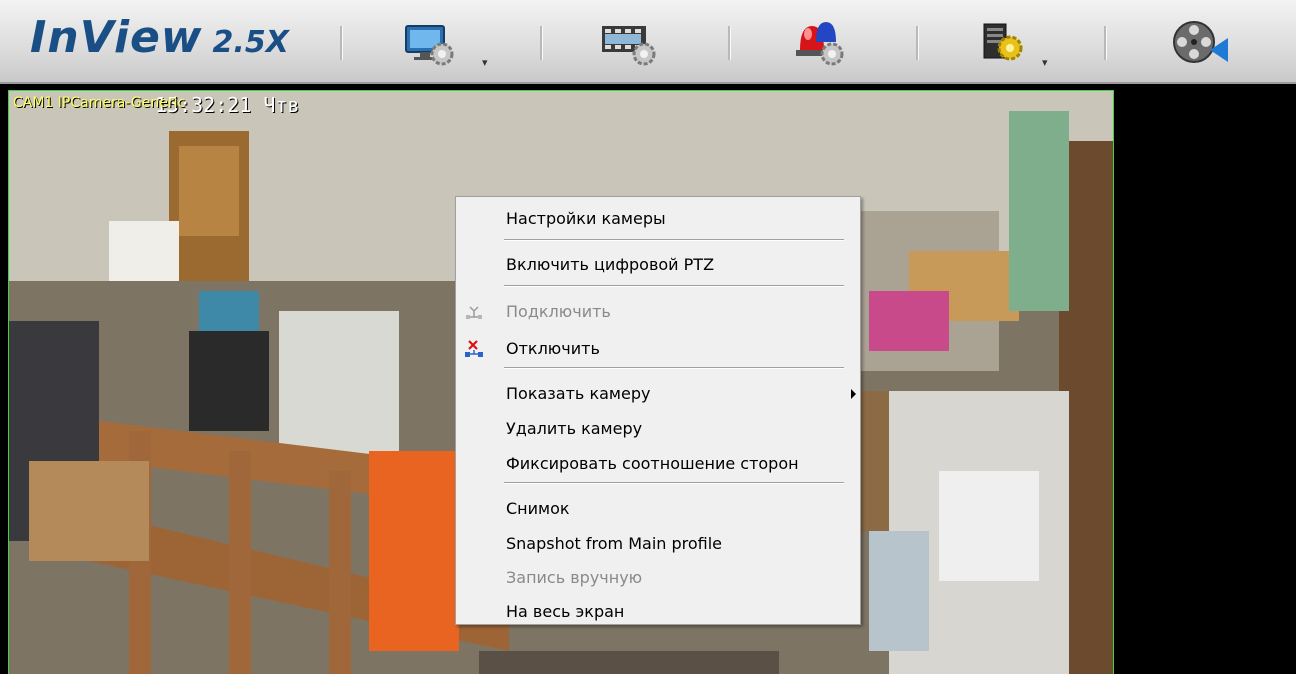 The height and width of the screenshot is (674, 1296). Describe the element at coordinates (658, 349) in the screenshot. I see `menu-item-disconnect: Отключить` at that location.